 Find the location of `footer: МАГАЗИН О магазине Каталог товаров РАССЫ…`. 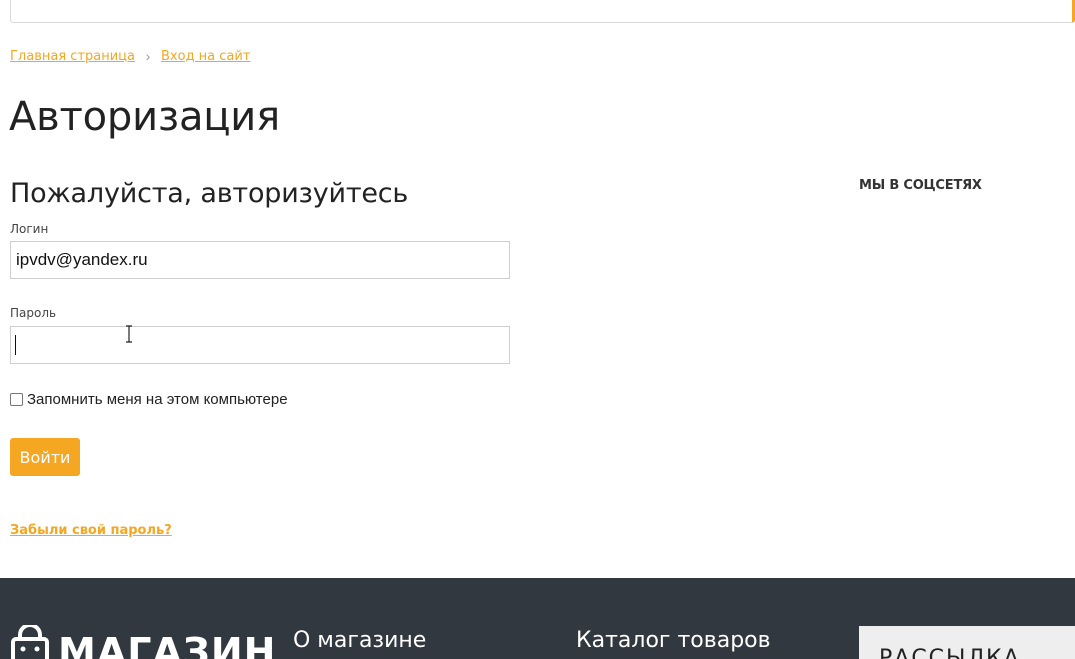

footer: МАГАЗИН О магазине Каталог товаров РАССЫ… is located at coordinates (537, 618).